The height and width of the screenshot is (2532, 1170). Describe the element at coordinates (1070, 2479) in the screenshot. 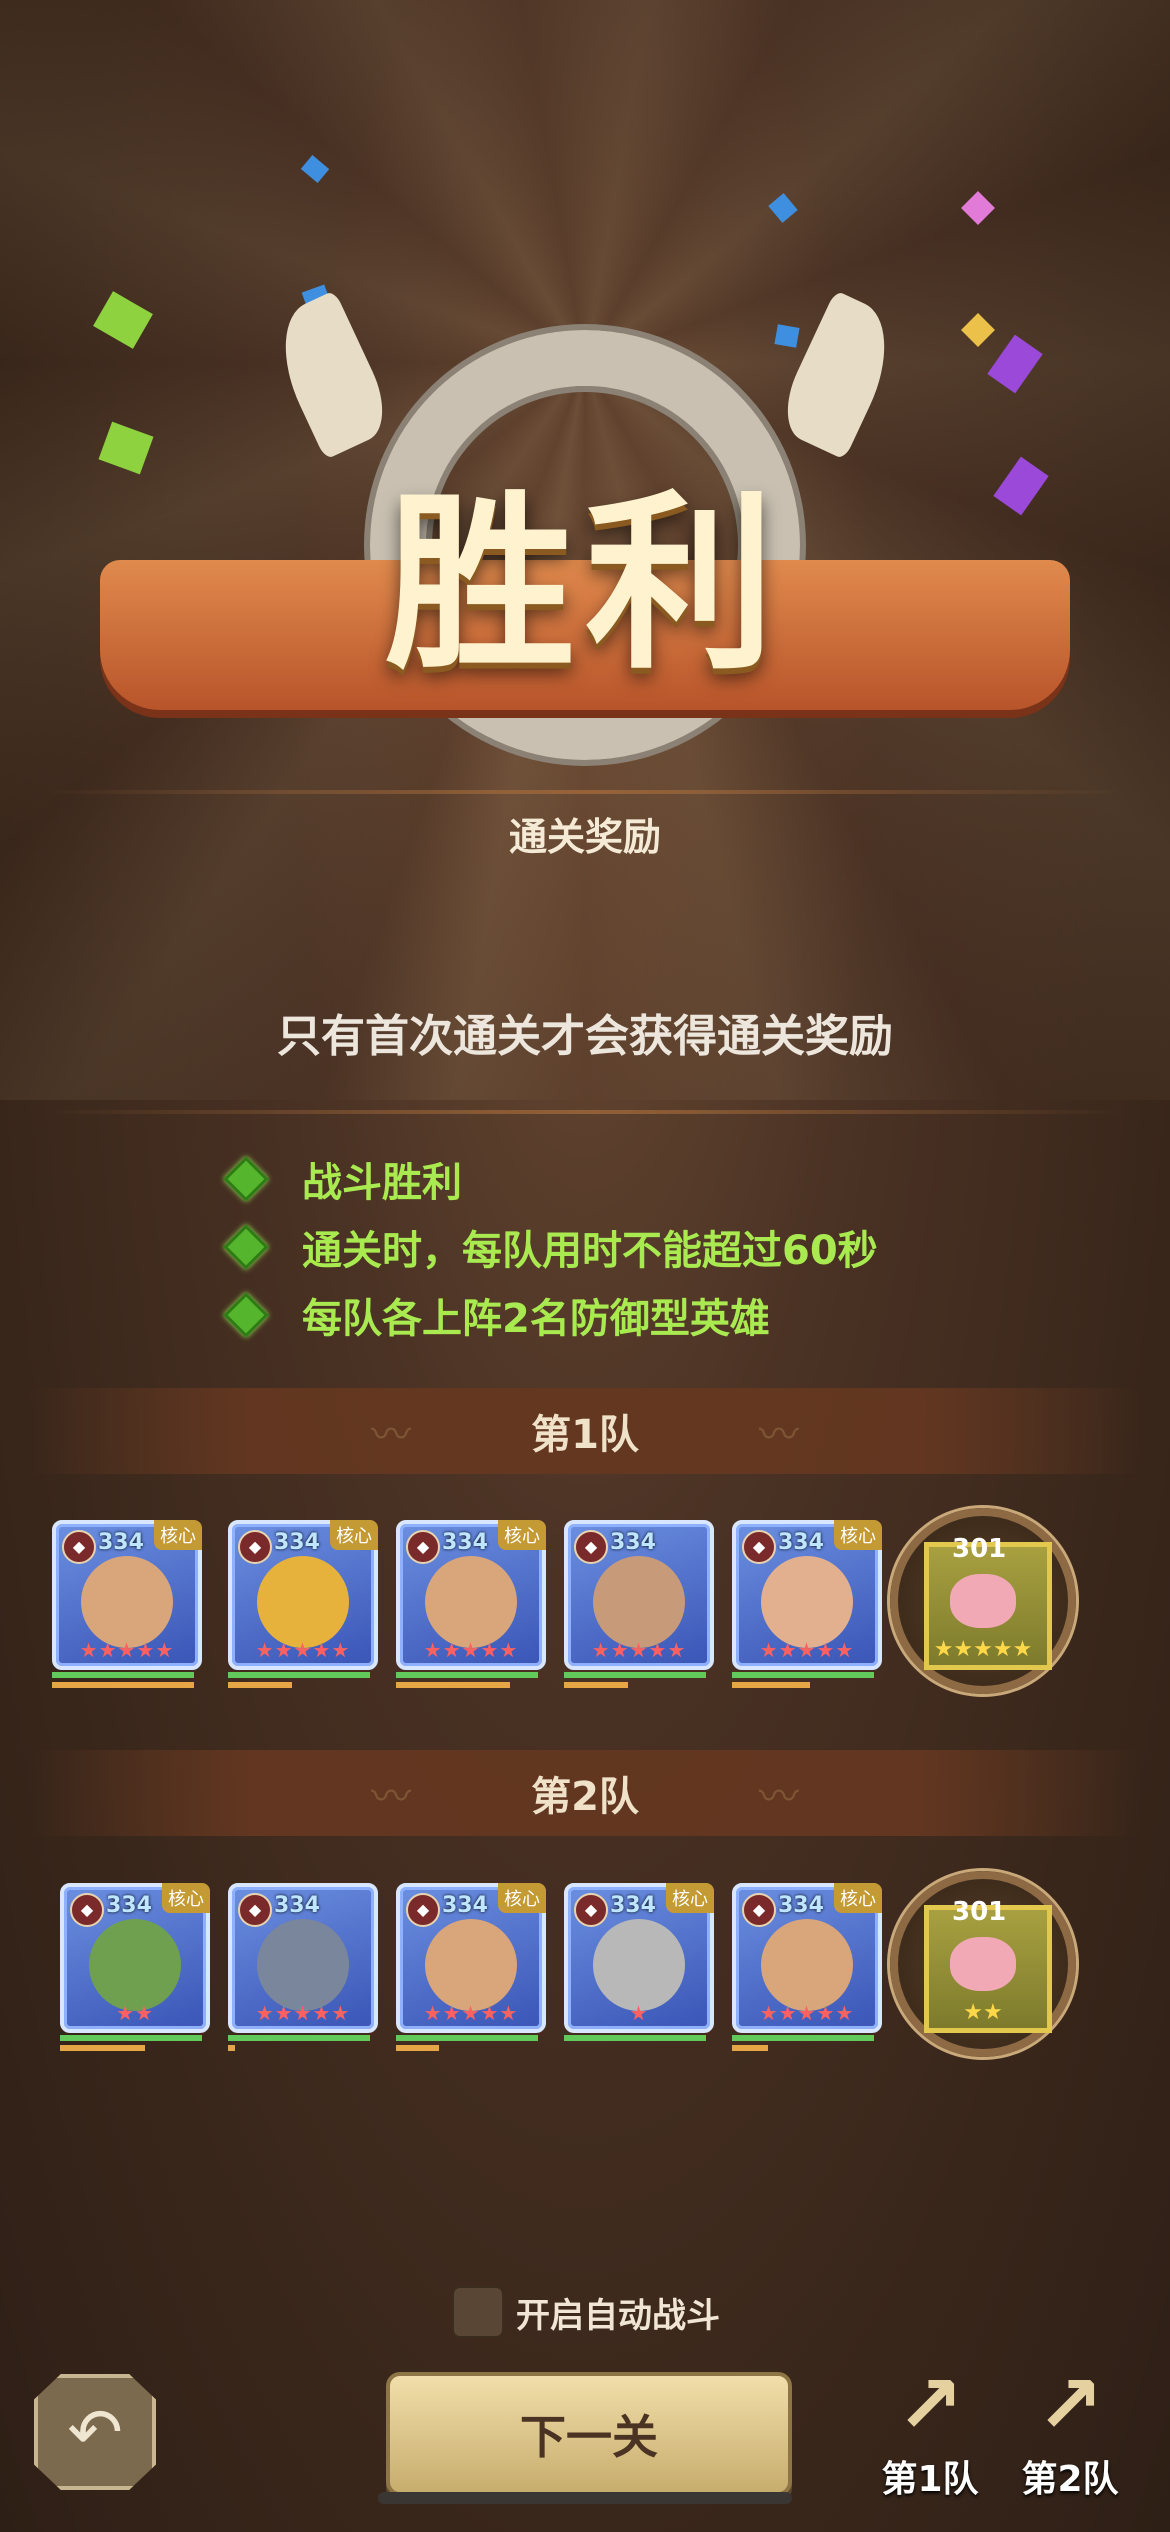

I see `team2-button-label: 第2队` at that location.